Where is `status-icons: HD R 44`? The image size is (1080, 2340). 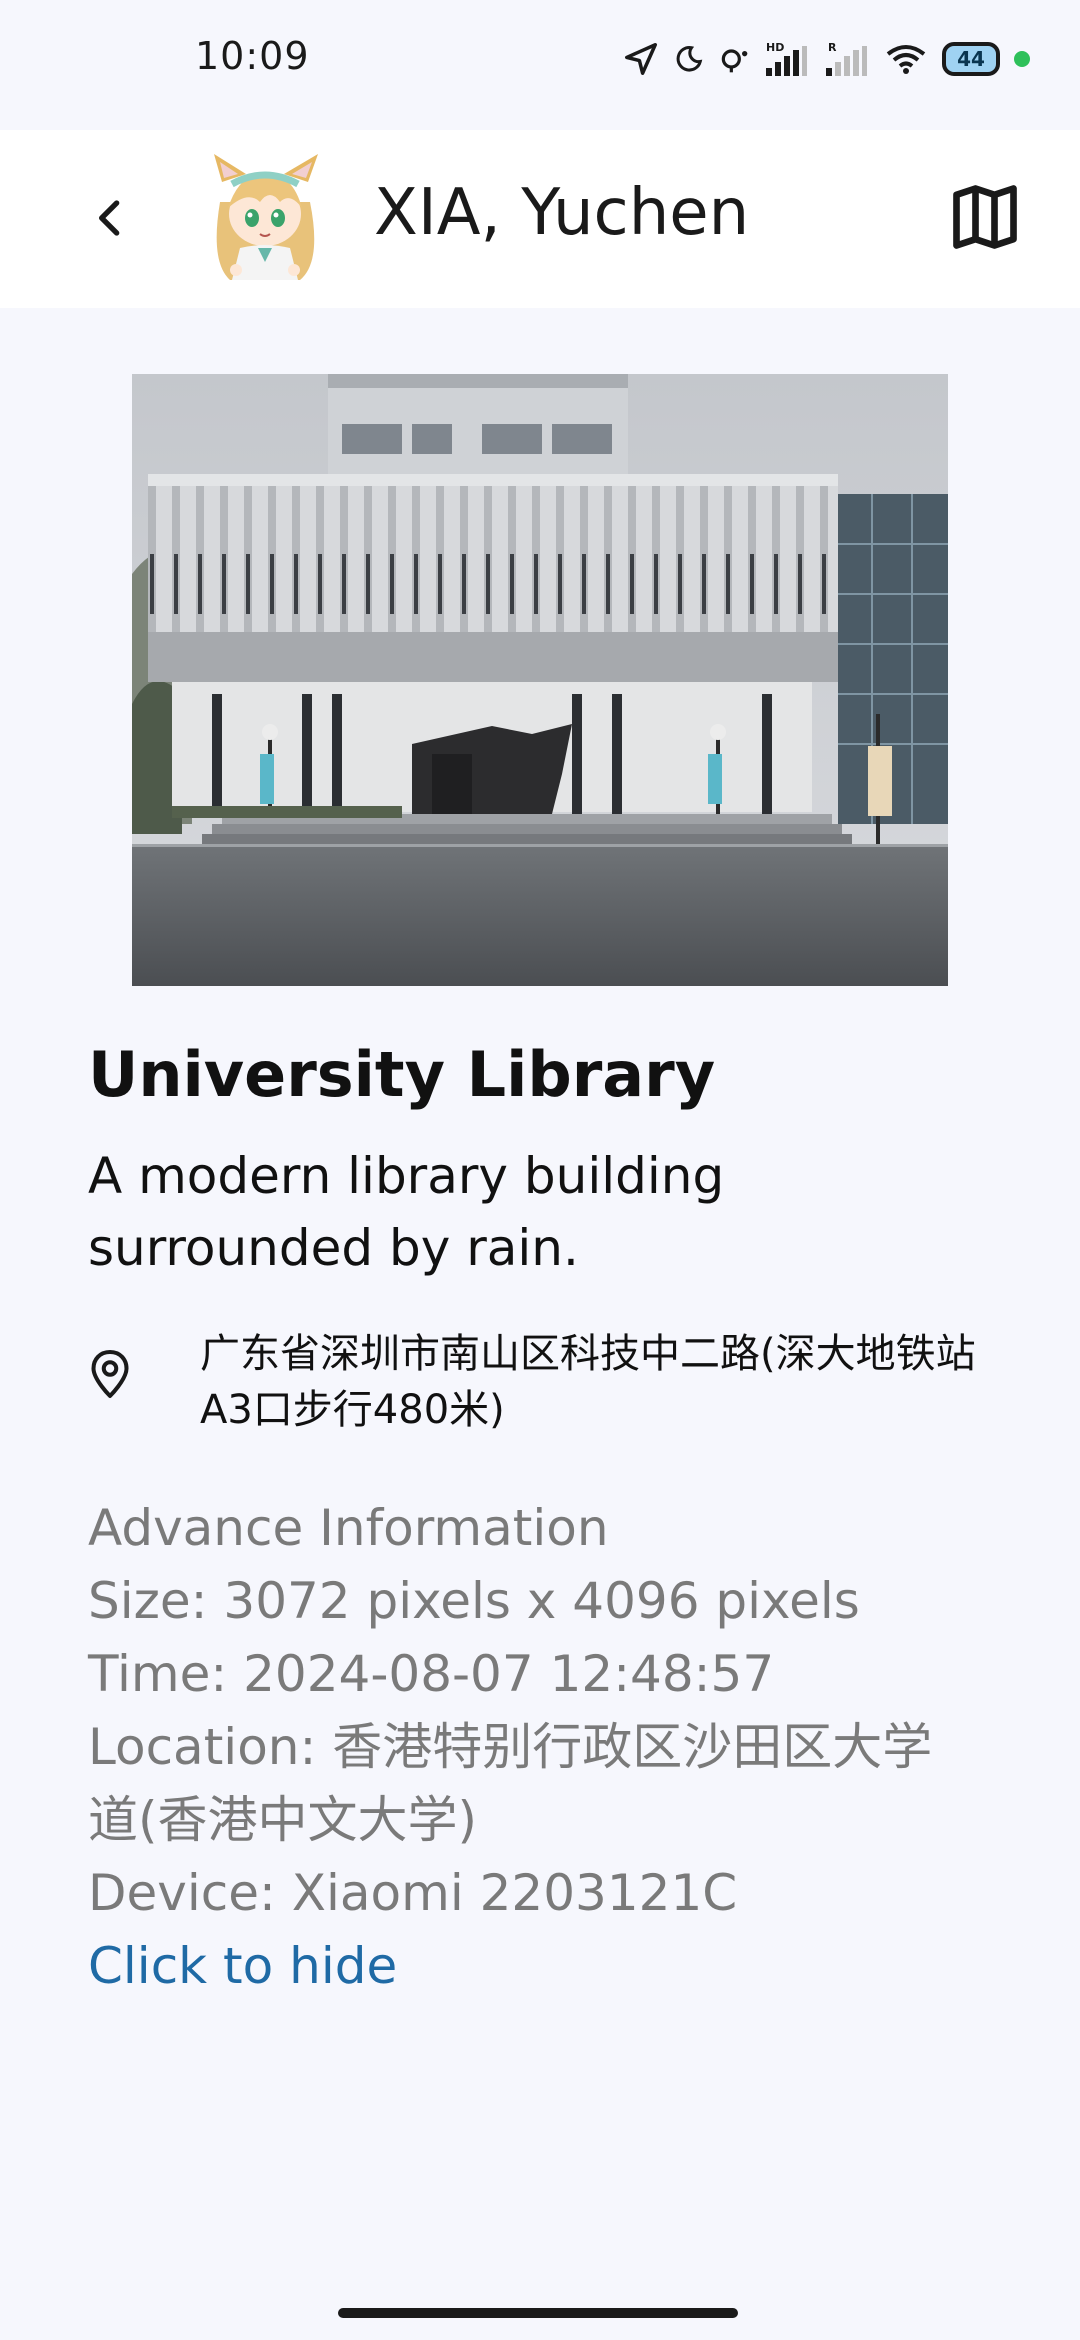
status-icons: HD R 44 is located at coordinates (826, 59).